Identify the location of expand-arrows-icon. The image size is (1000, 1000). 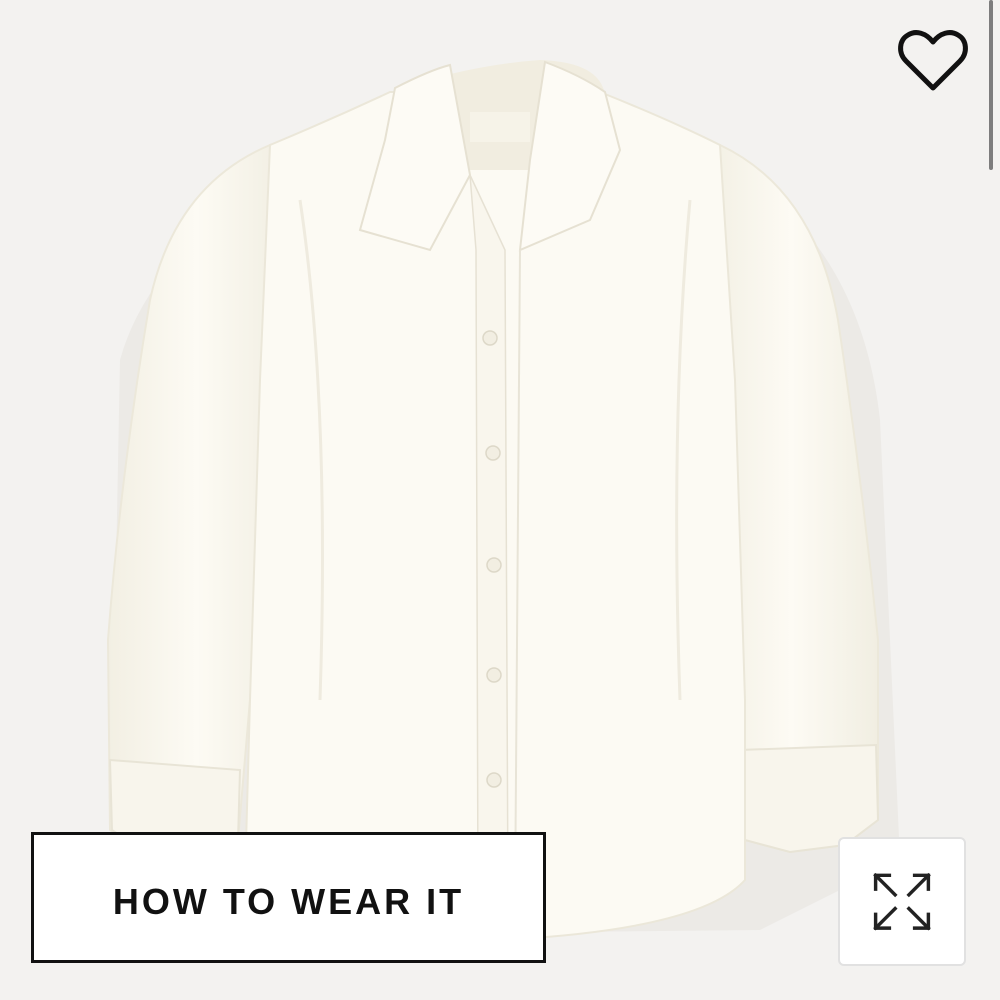
(902, 901).